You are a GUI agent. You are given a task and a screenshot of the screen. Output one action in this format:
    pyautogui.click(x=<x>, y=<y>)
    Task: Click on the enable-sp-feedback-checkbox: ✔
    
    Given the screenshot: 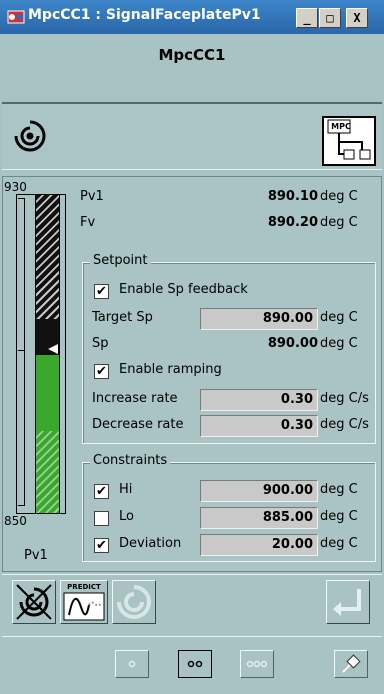 What is the action you would take?
    pyautogui.click(x=101, y=291)
    